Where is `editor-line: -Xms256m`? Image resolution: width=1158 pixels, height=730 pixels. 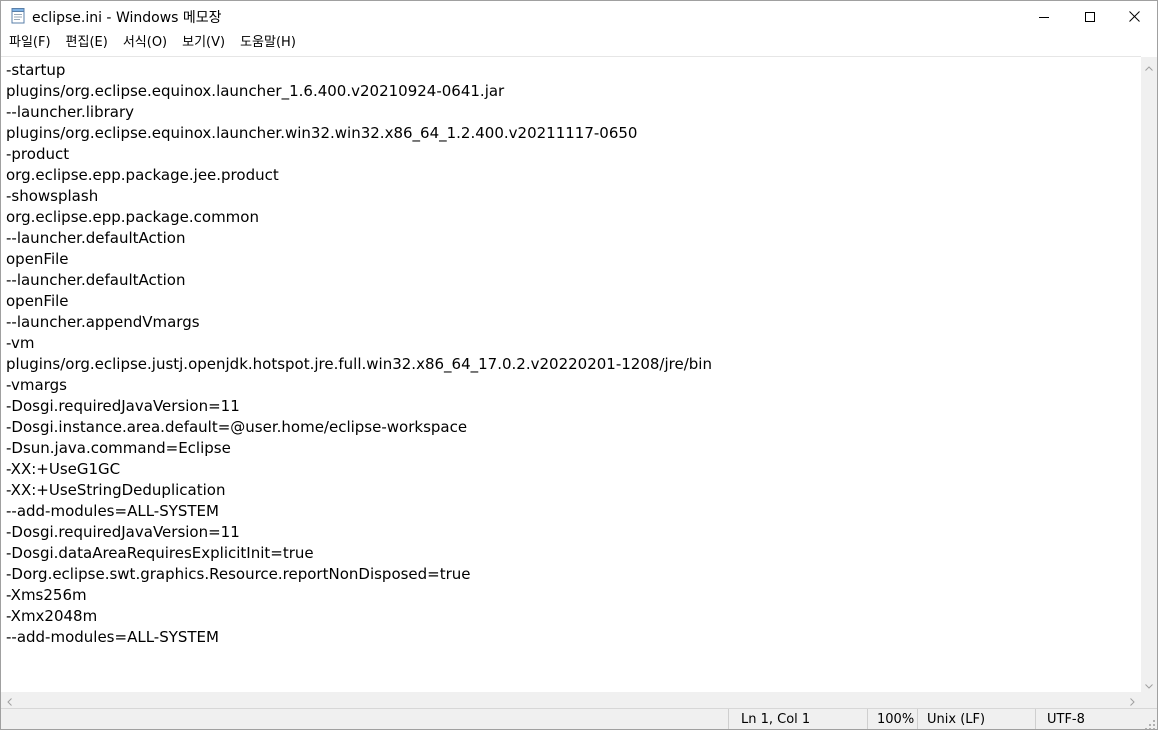
editor-line: -Xms256m is located at coordinates (573, 595).